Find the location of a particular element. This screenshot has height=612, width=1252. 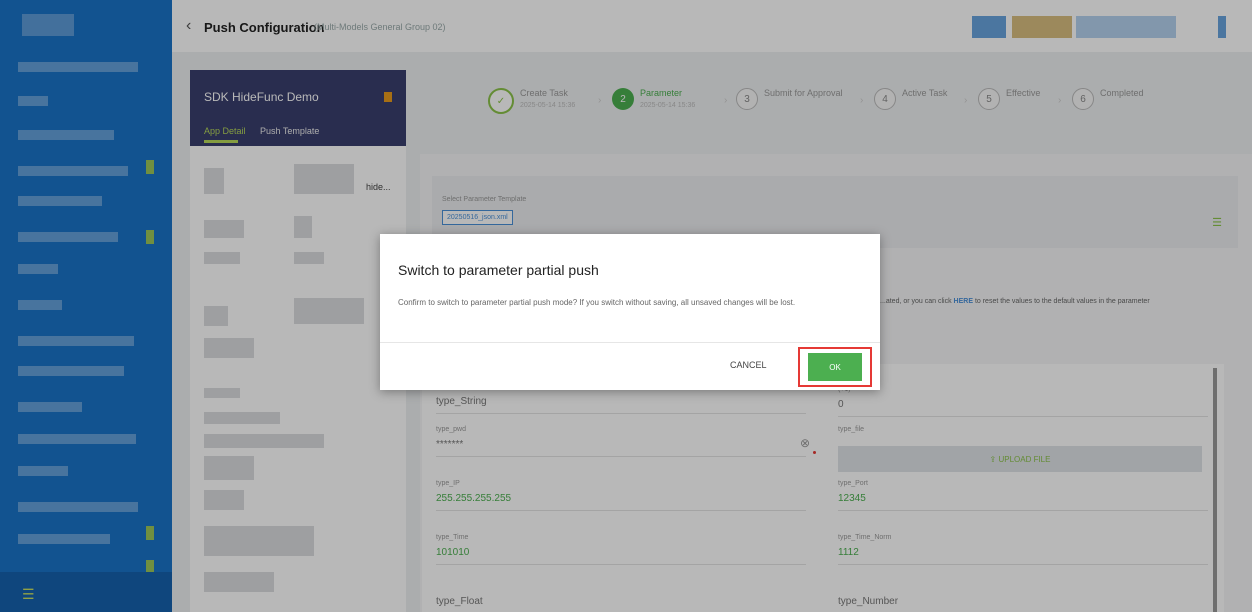

dialog-title: Switch to parameter partial push is located at coordinates (498, 270).